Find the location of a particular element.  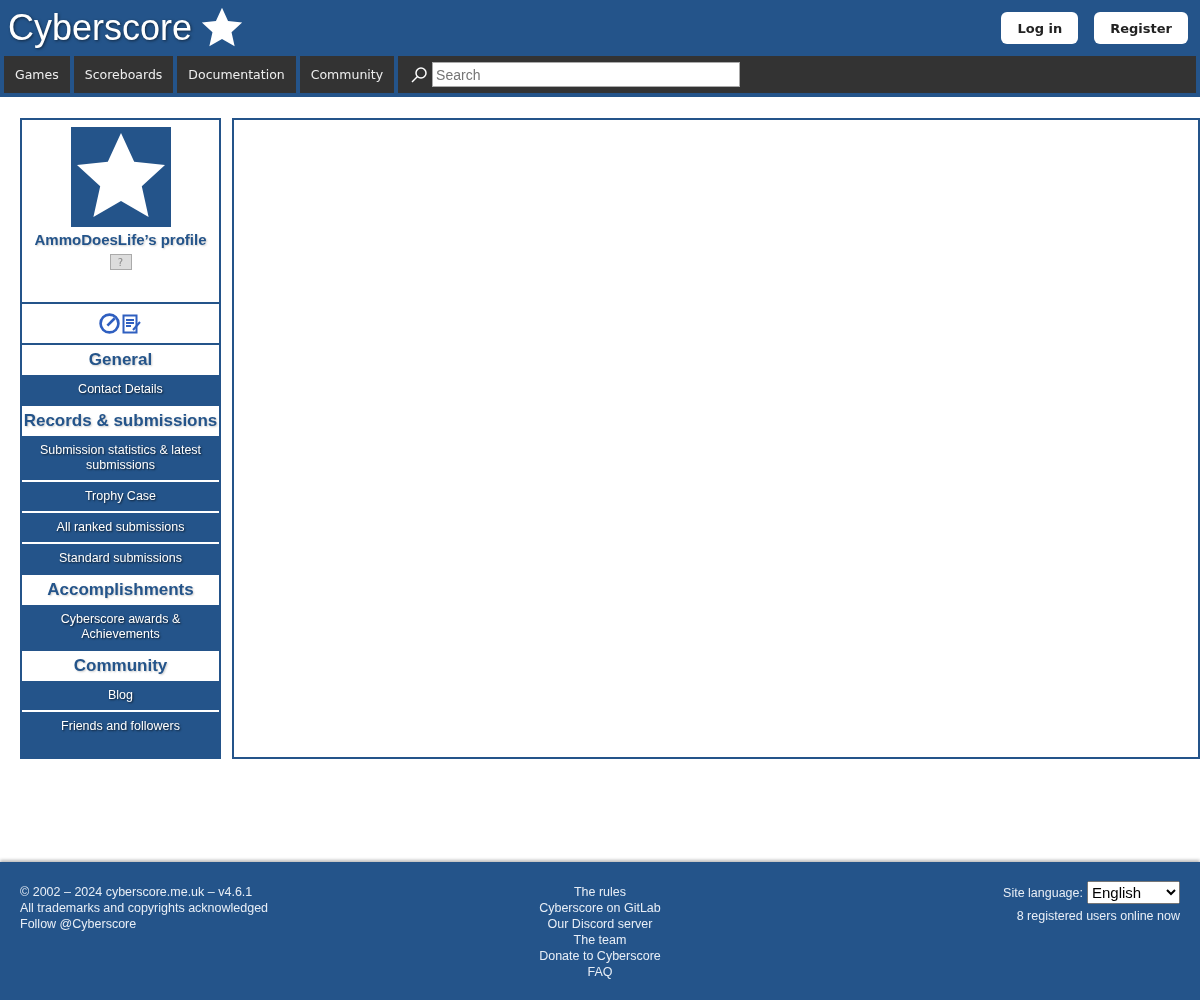

sidebar-link: All ranked submissions is located at coordinates (120, 528).